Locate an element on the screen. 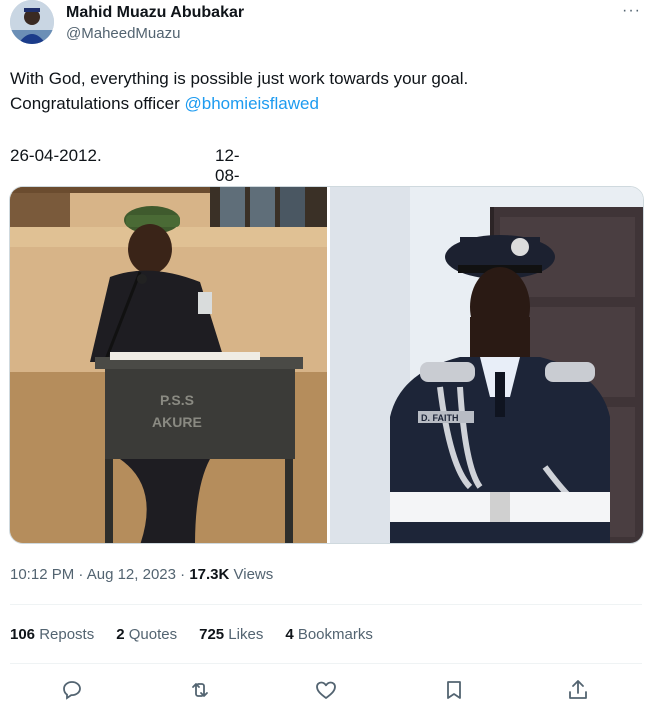 The width and height of the screenshot is (652, 702). views-label: Views is located at coordinates (251, 574).